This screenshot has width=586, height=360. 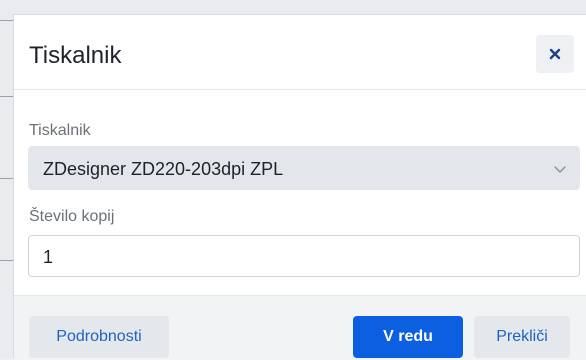 What do you see at coordinates (99, 337) in the screenshot?
I see `details-button: Podrobnosti` at bounding box center [99, 337].